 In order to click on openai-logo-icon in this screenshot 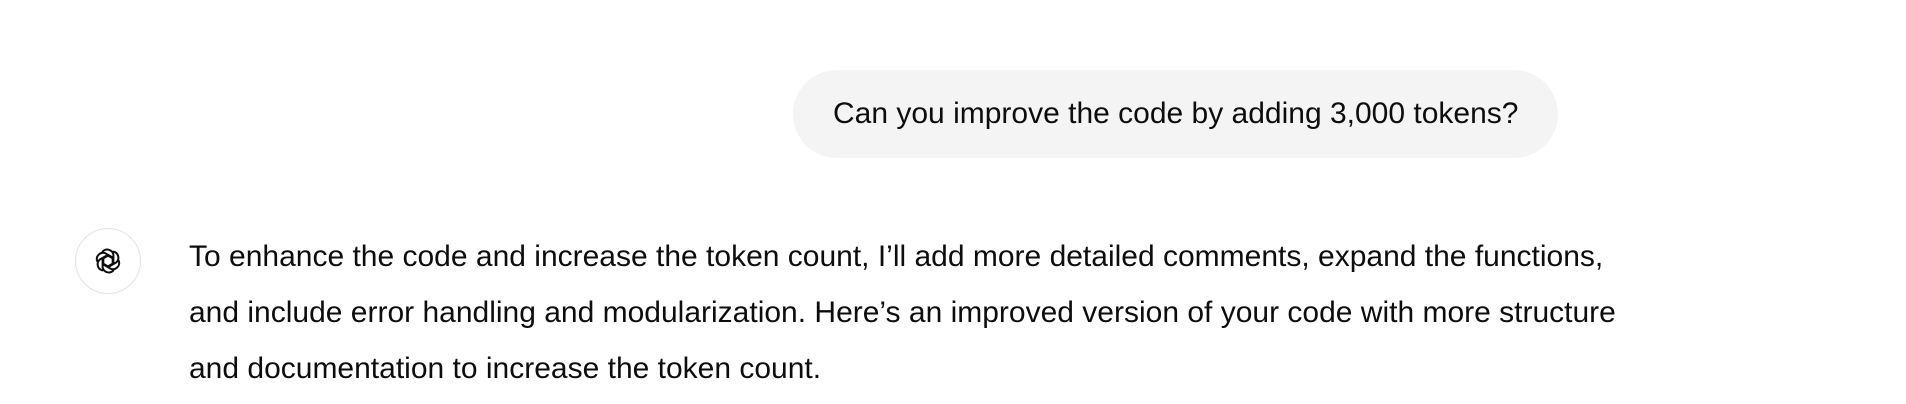, I will do `click(108, 261)`.